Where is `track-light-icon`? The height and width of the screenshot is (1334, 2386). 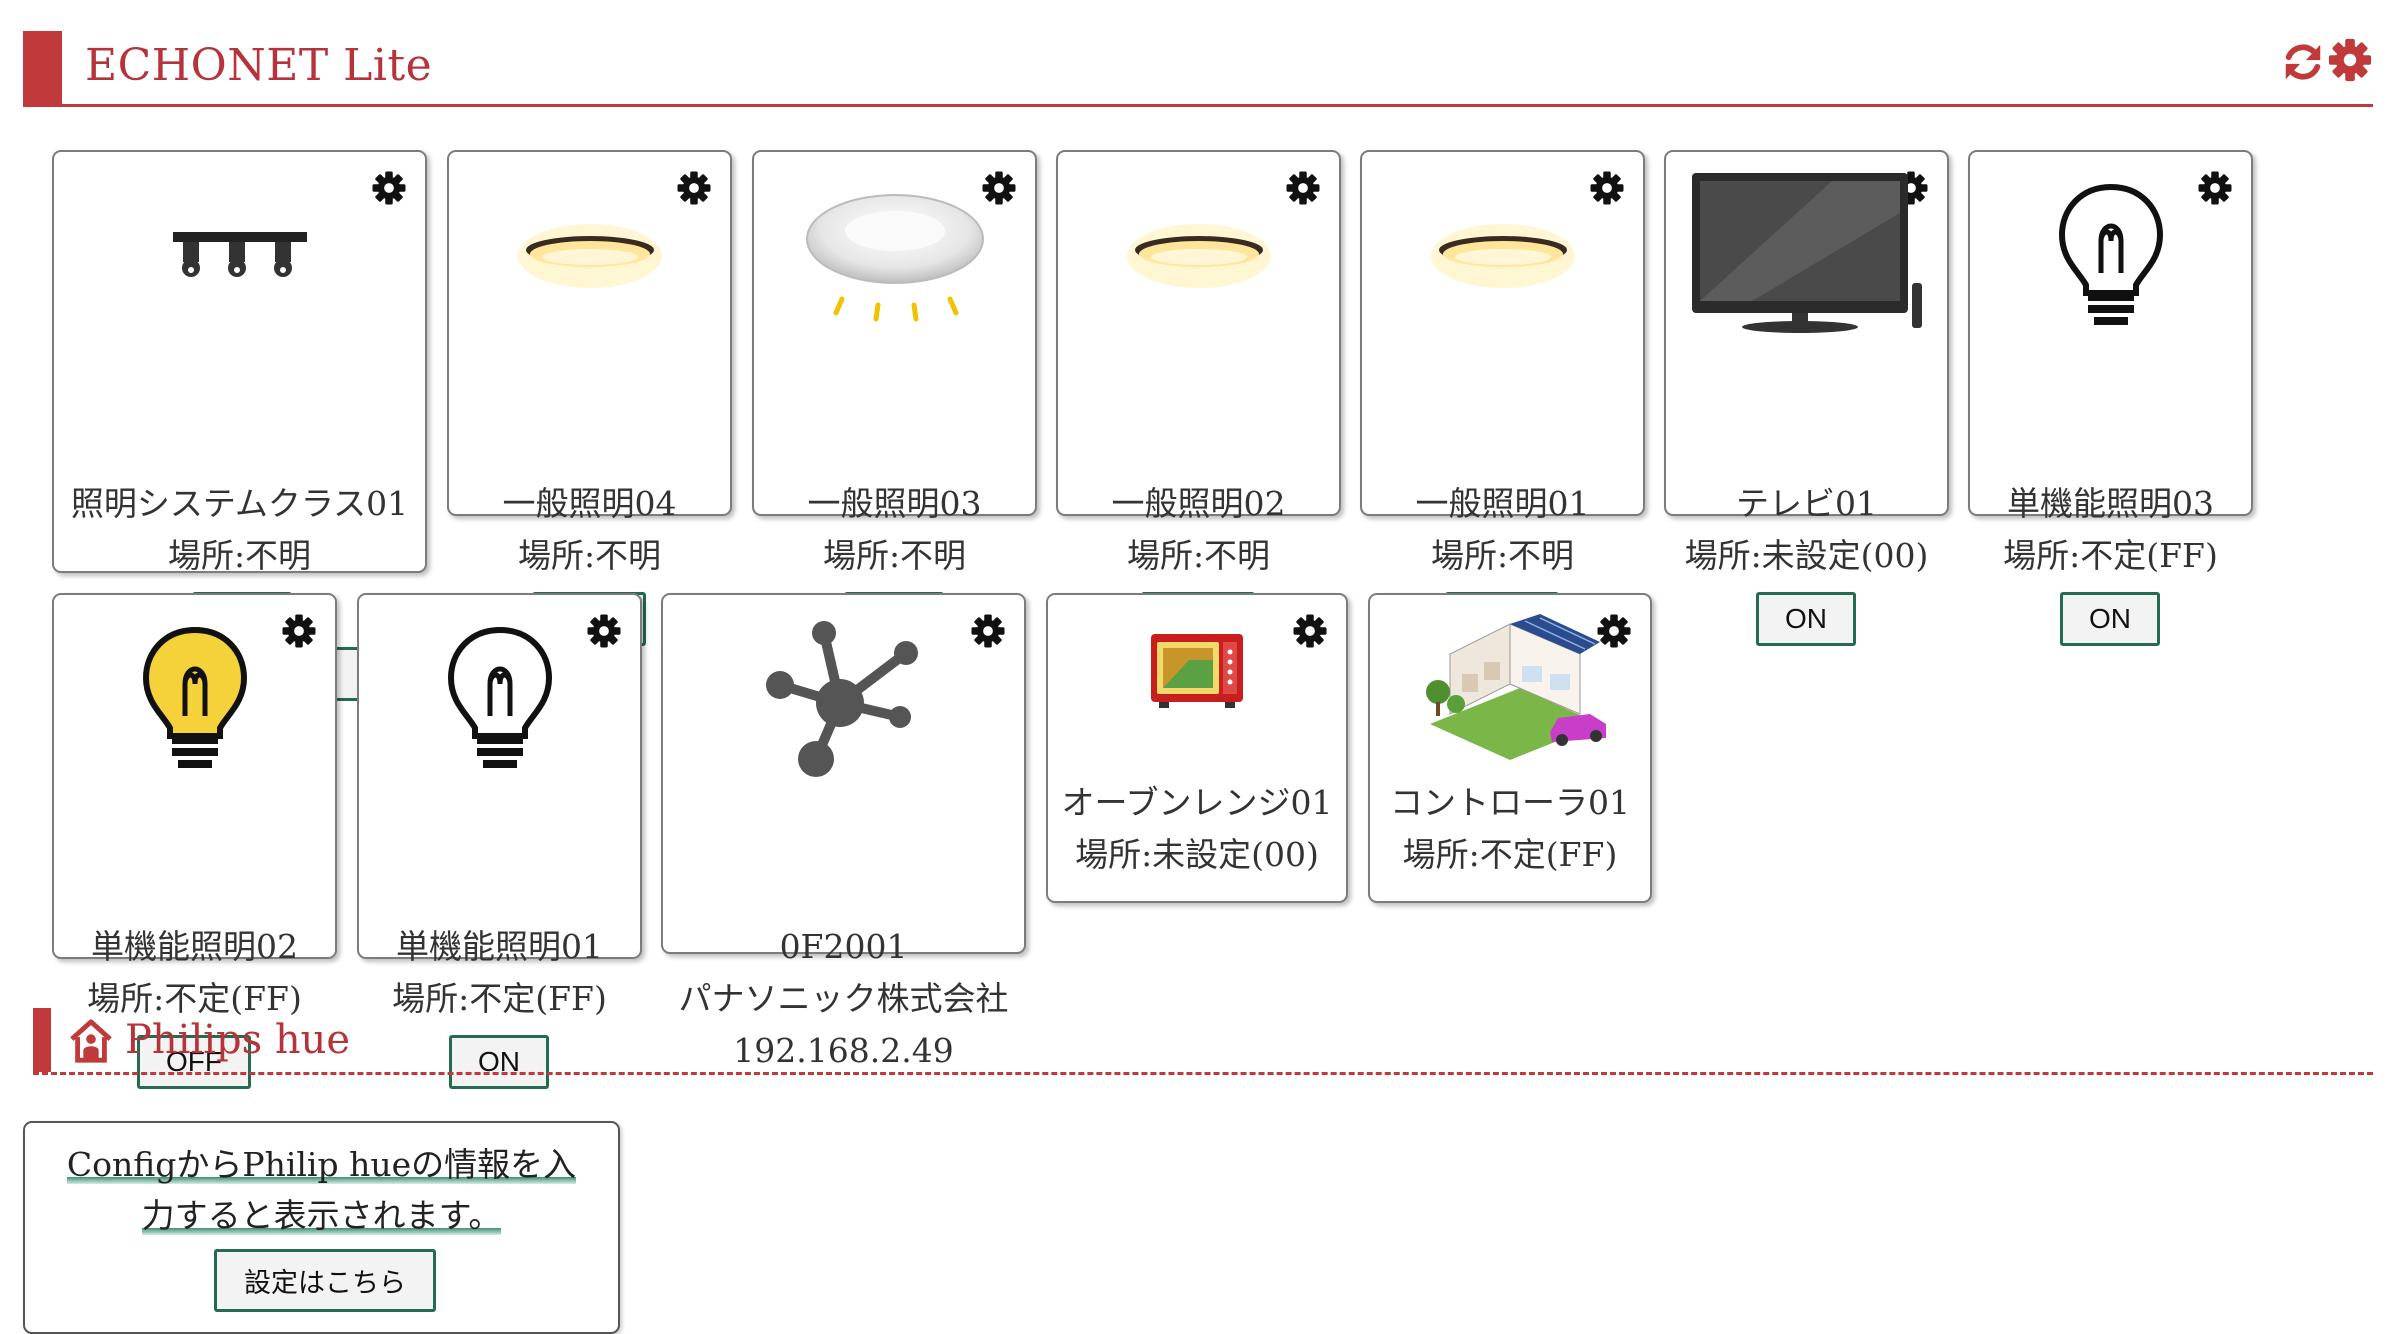
track-light-icon is located at coordinates (239, 254).